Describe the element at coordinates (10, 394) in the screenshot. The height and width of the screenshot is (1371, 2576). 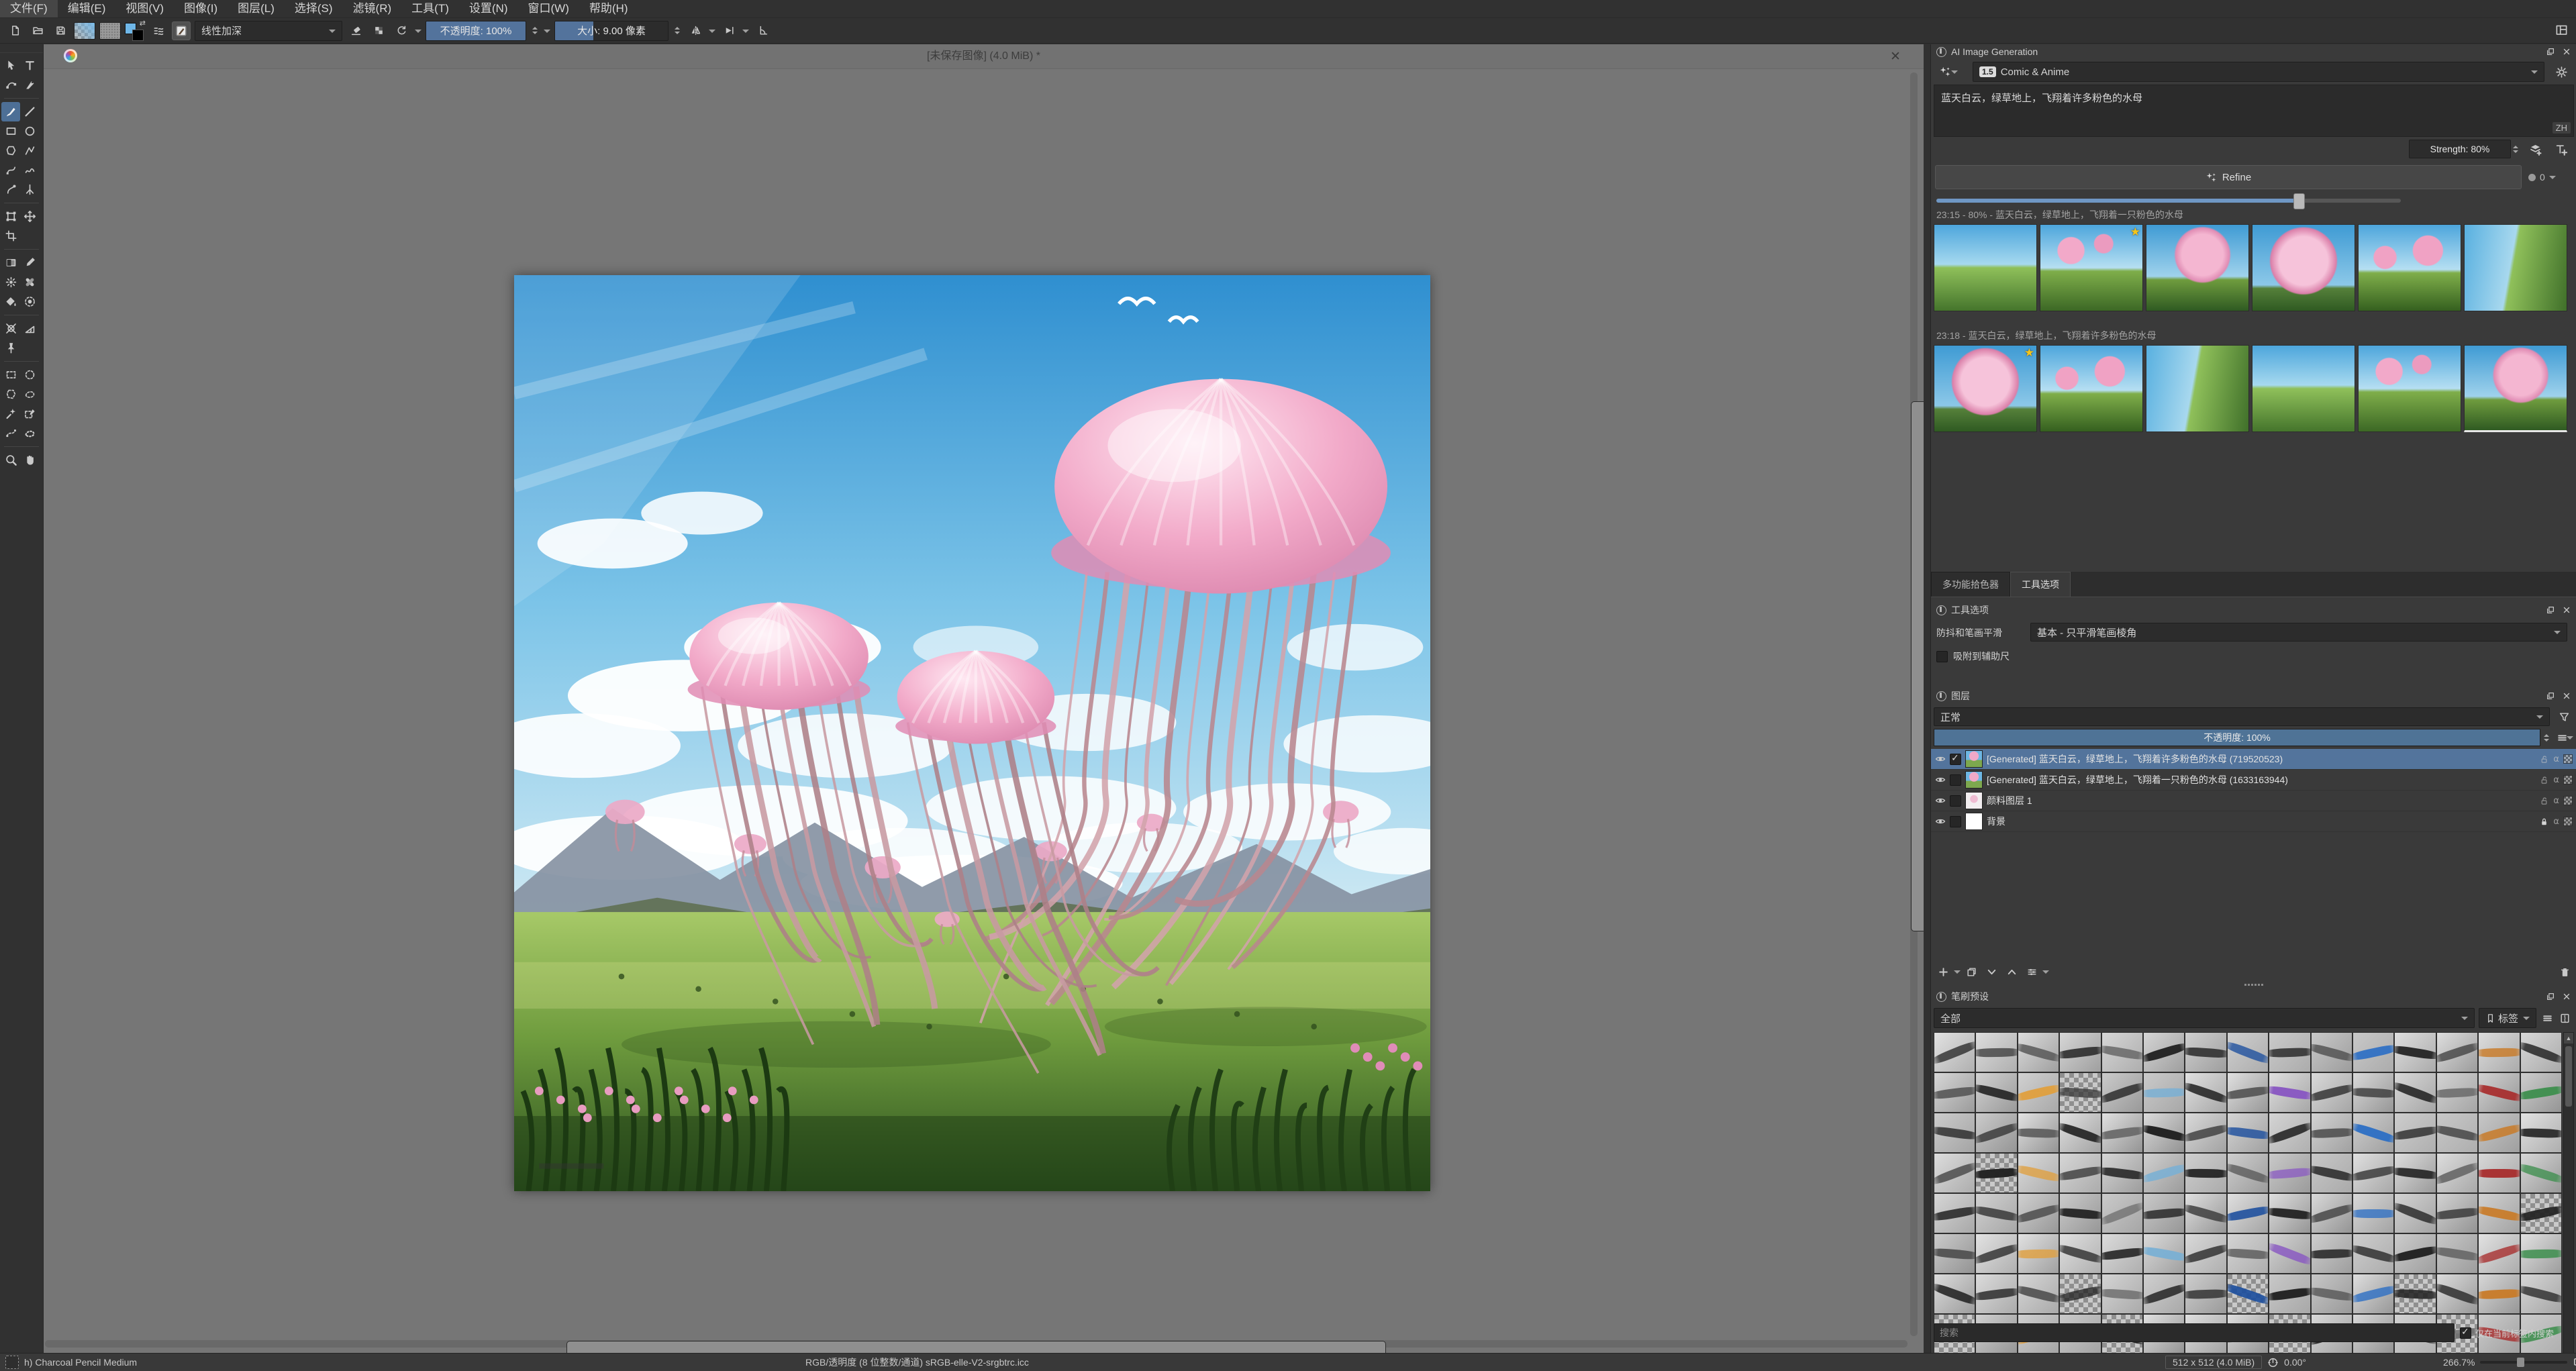
I see `tool-select-polygonal` at that location.